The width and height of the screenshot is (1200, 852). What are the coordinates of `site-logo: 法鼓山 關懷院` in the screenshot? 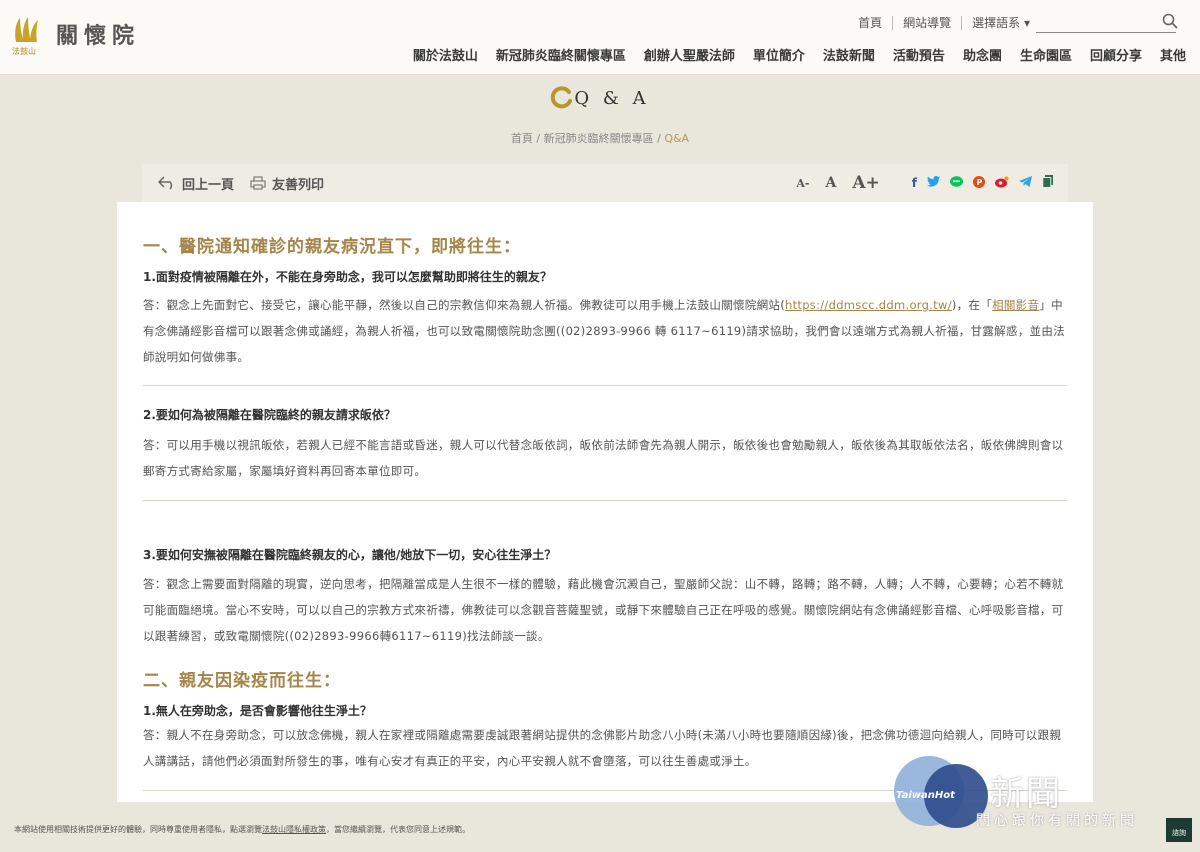 It's located at (76, 36).